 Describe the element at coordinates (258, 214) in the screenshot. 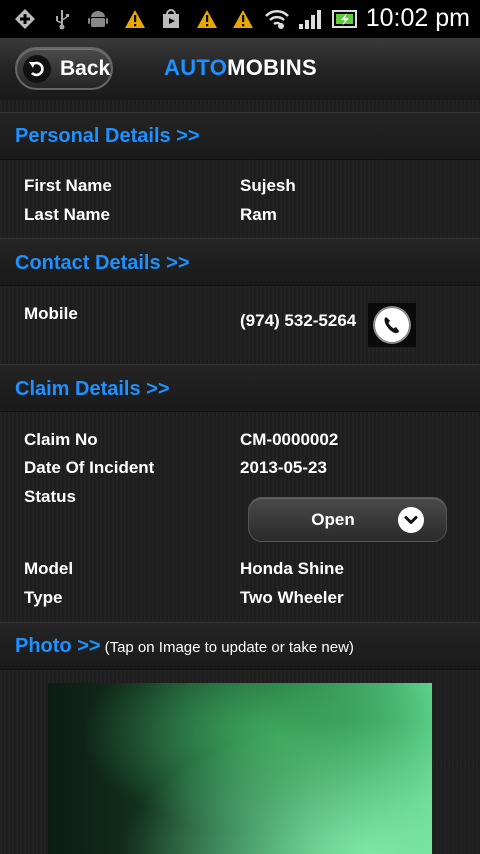

I see `last-name-value: Ram` at that location.